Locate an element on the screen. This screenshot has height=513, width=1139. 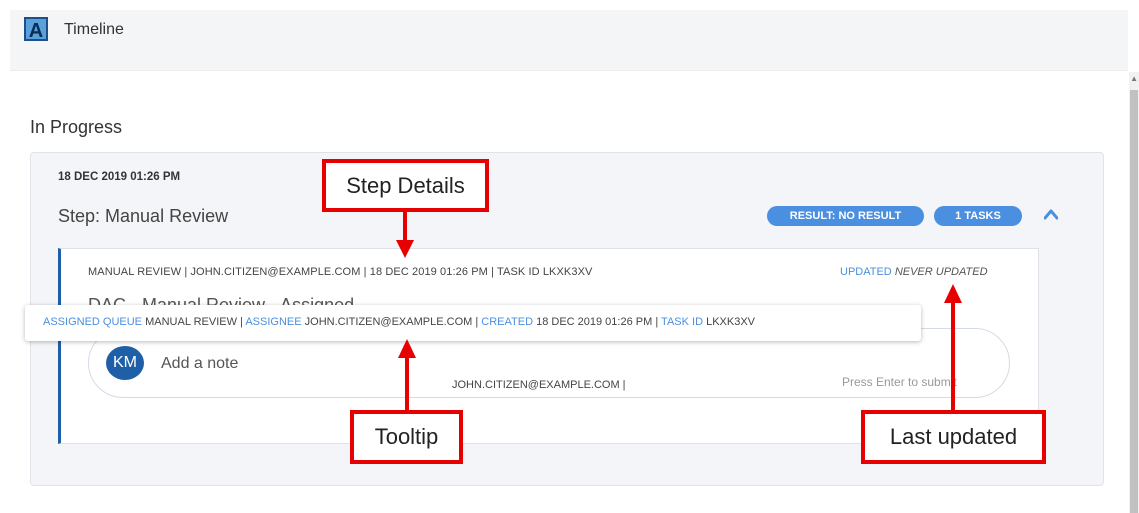
submit-hint: Press Enter to submit is located at coordinates (899, 382).